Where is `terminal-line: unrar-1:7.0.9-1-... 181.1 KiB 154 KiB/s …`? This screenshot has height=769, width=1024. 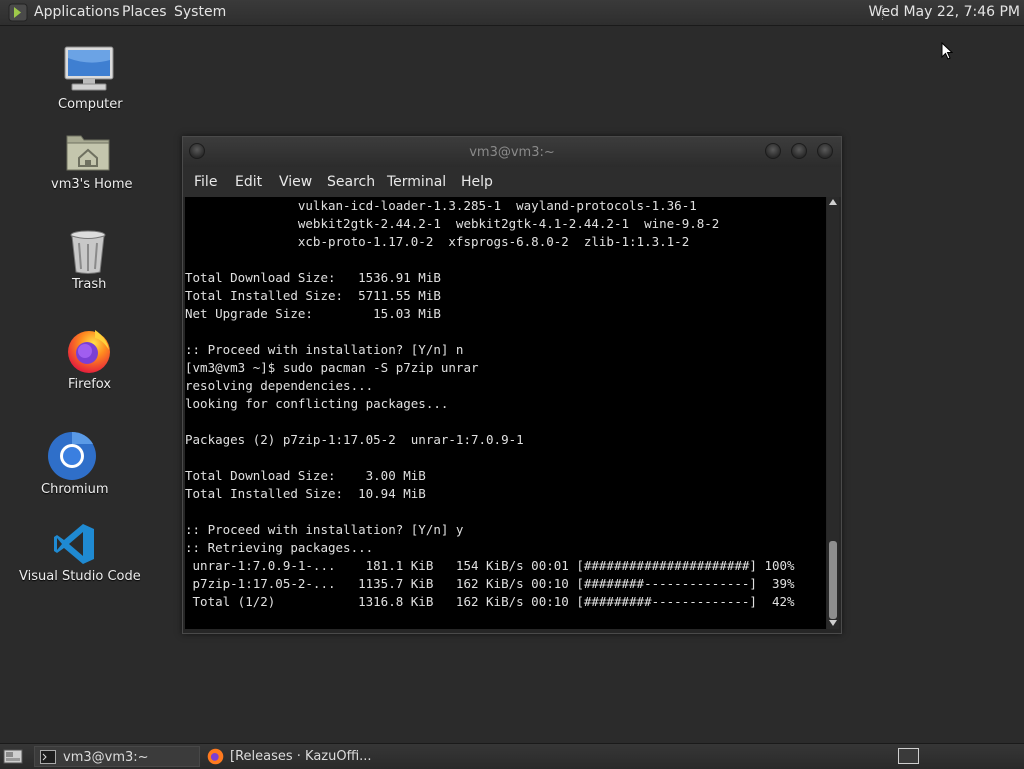
terminal-line: unrar-1:7.0.9-1-... 181.1 KiB 154 KiB/s … is located at coordinates (490, 565).